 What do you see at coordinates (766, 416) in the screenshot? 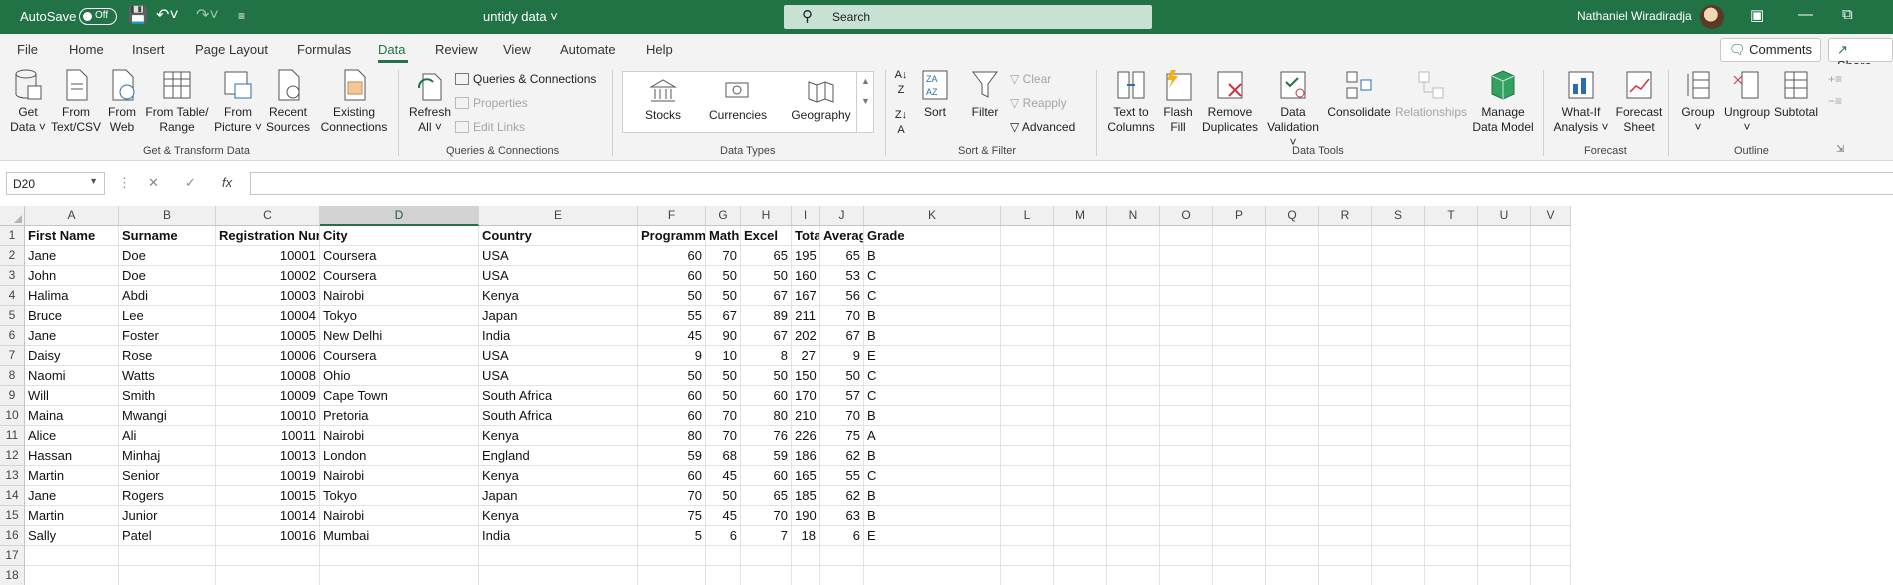
I see `table-cell: 80` at bounding box center [766, 416].